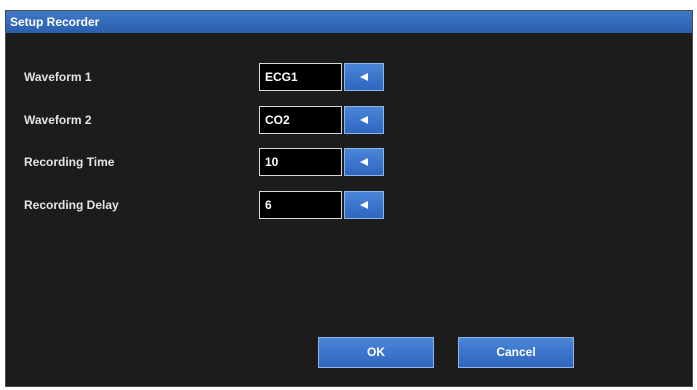  What do you see at coordinates (300, 205) in the screenshot?
I see `recording-delay-value: 6` at bounding box center [300, 205].